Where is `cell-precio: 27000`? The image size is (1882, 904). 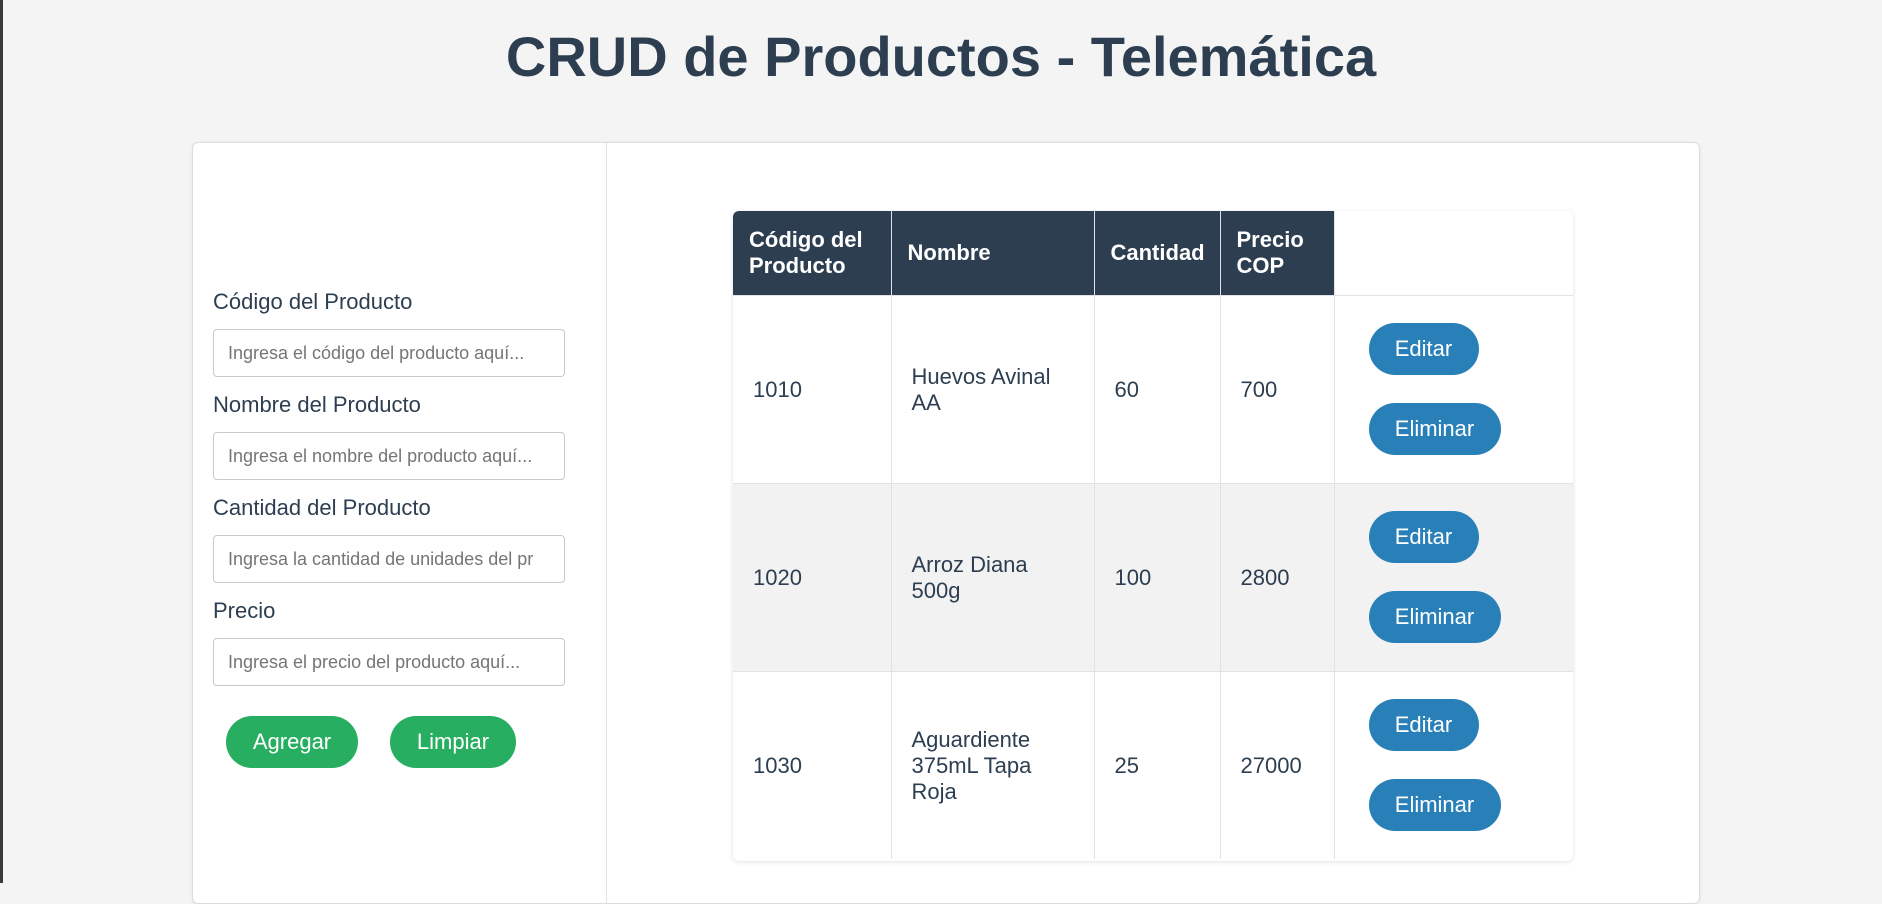
cell-precio: 27000 is located at coordinates (1277, 765).